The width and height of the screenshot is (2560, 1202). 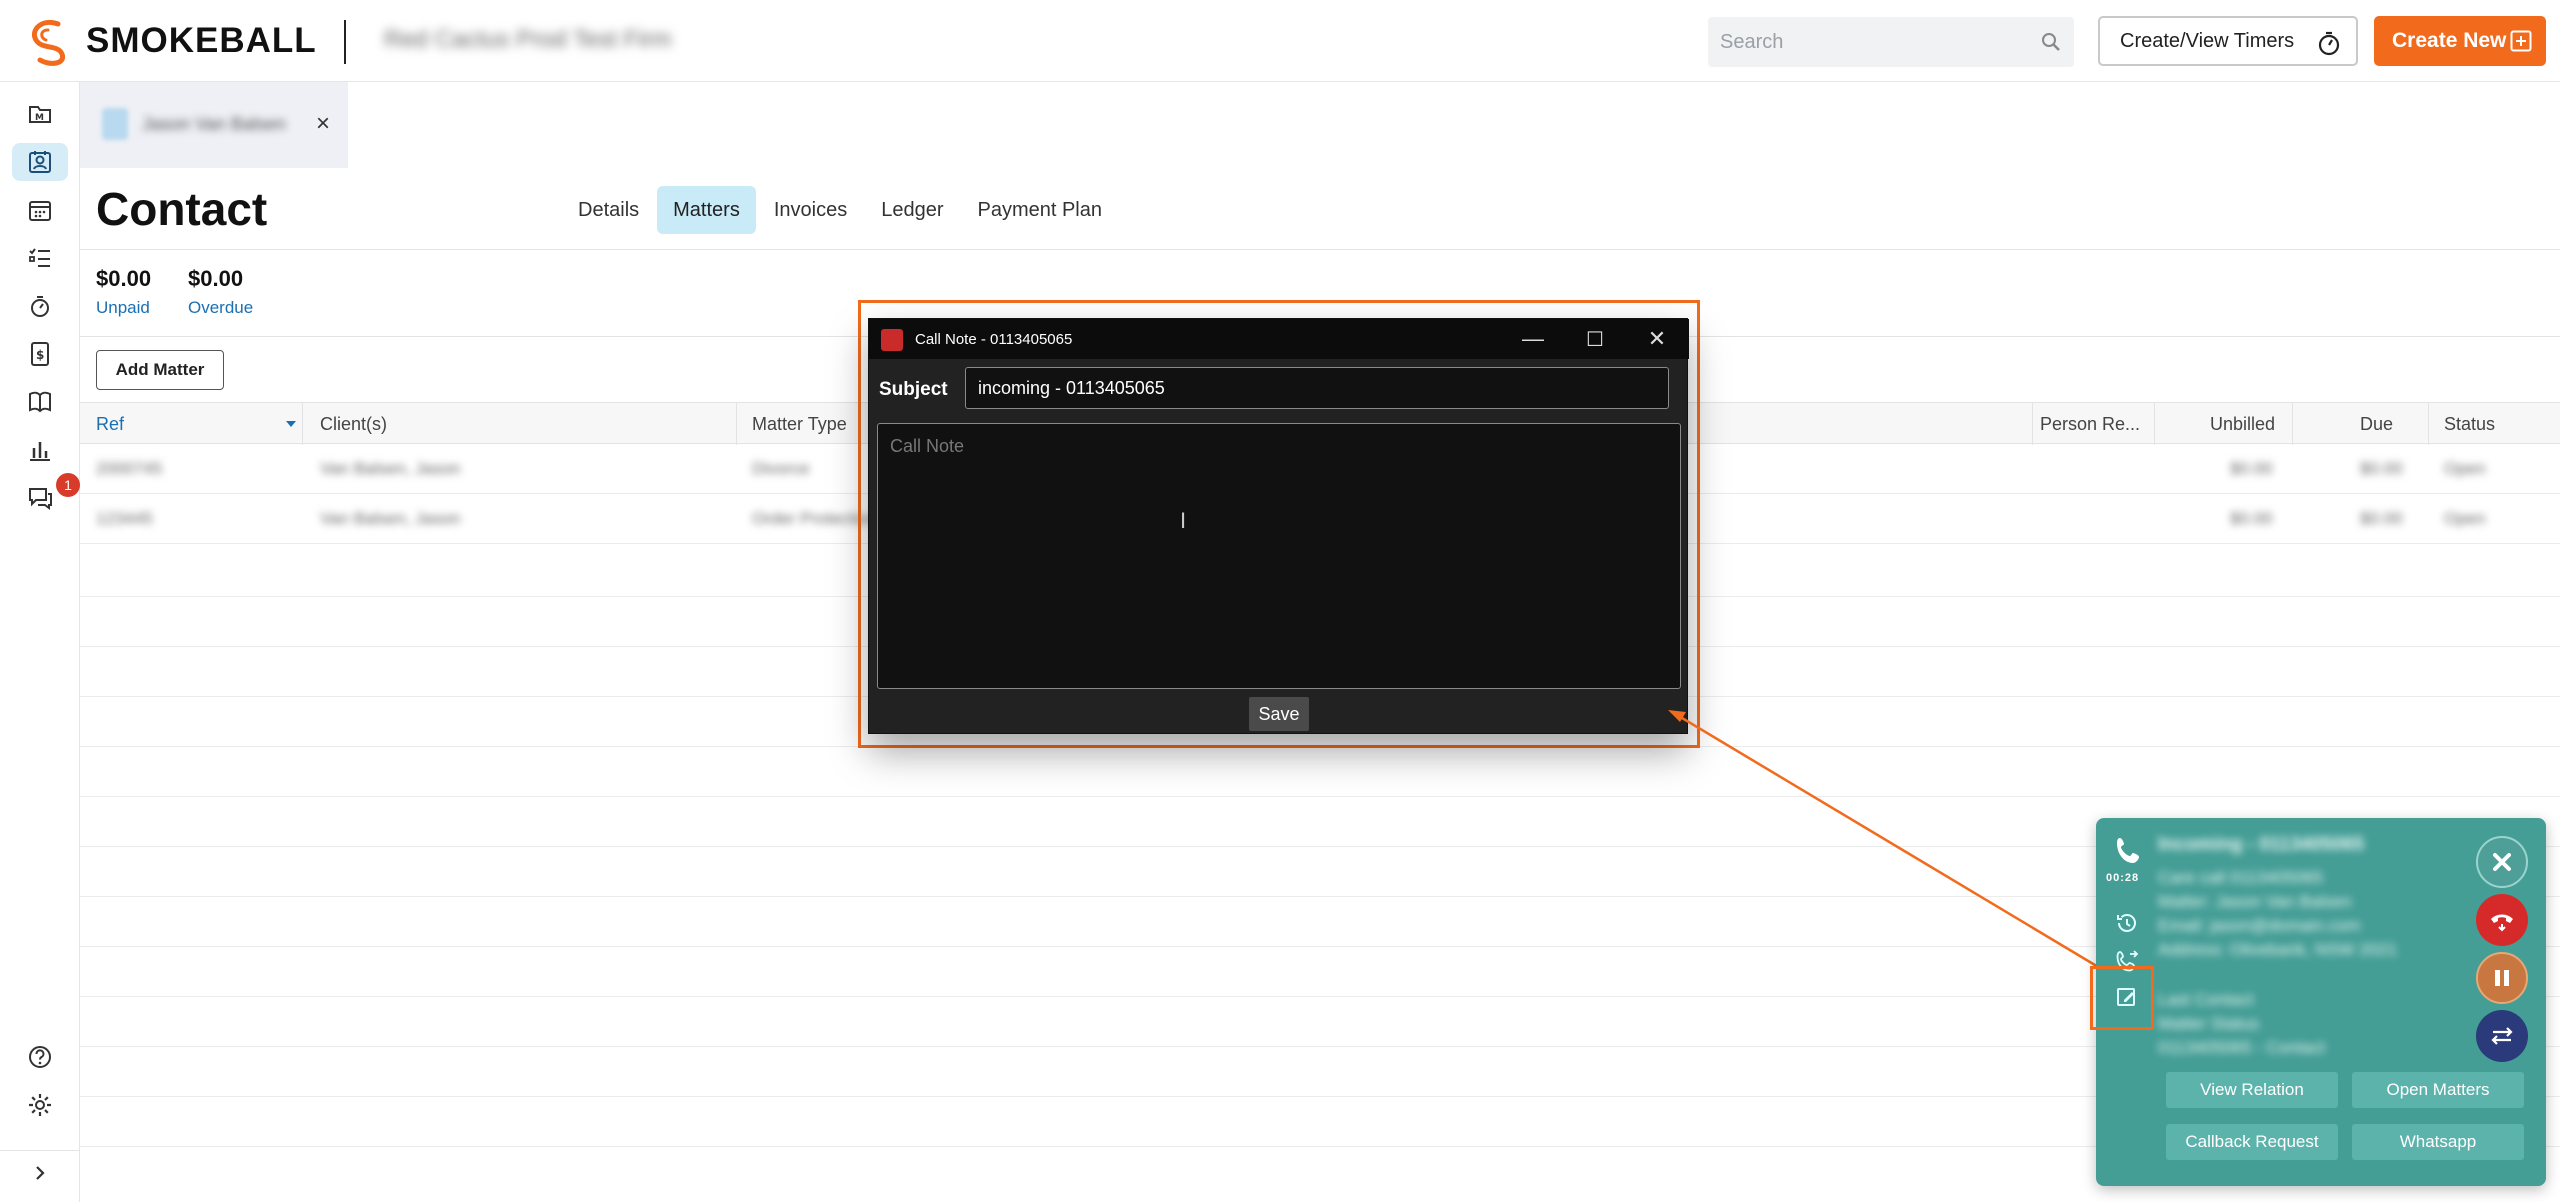 I want to click on nav-settings, so click(x=40, y=1105).